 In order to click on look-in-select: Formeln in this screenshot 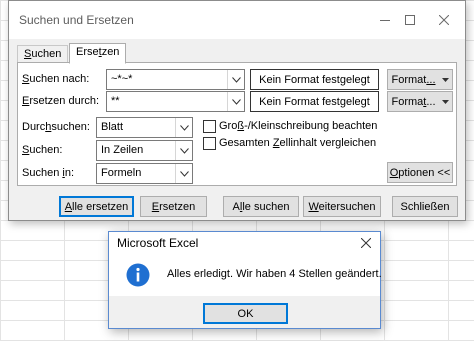, I will do `click(144, 173)`.